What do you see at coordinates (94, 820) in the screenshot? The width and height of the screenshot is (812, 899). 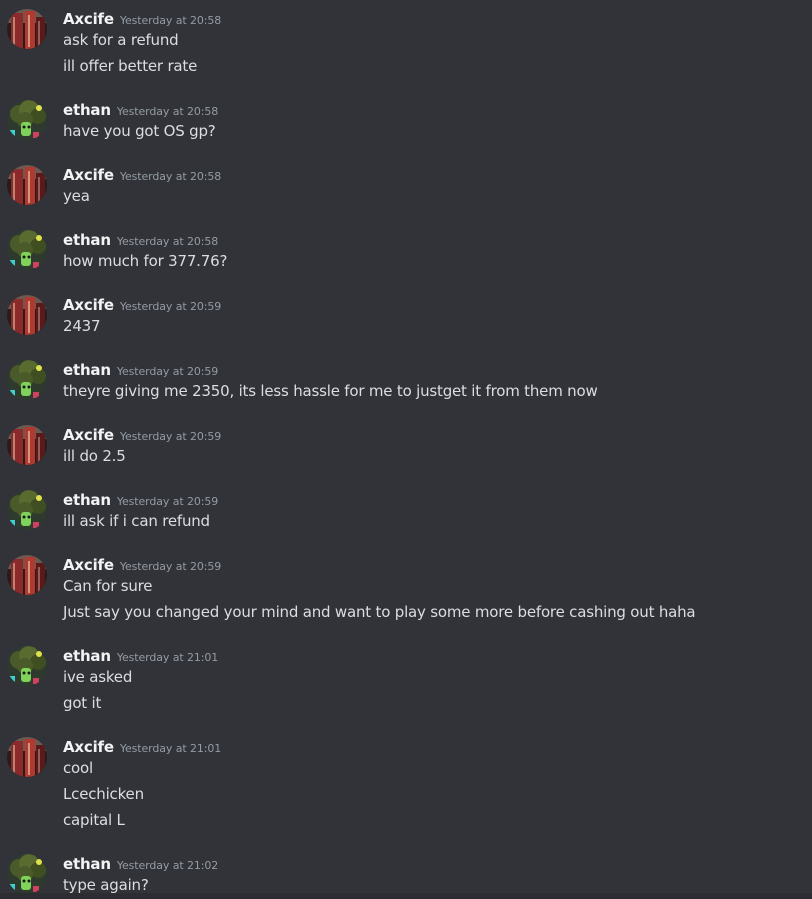 I see `message-text: capital L` at bounding box center [94, 820].